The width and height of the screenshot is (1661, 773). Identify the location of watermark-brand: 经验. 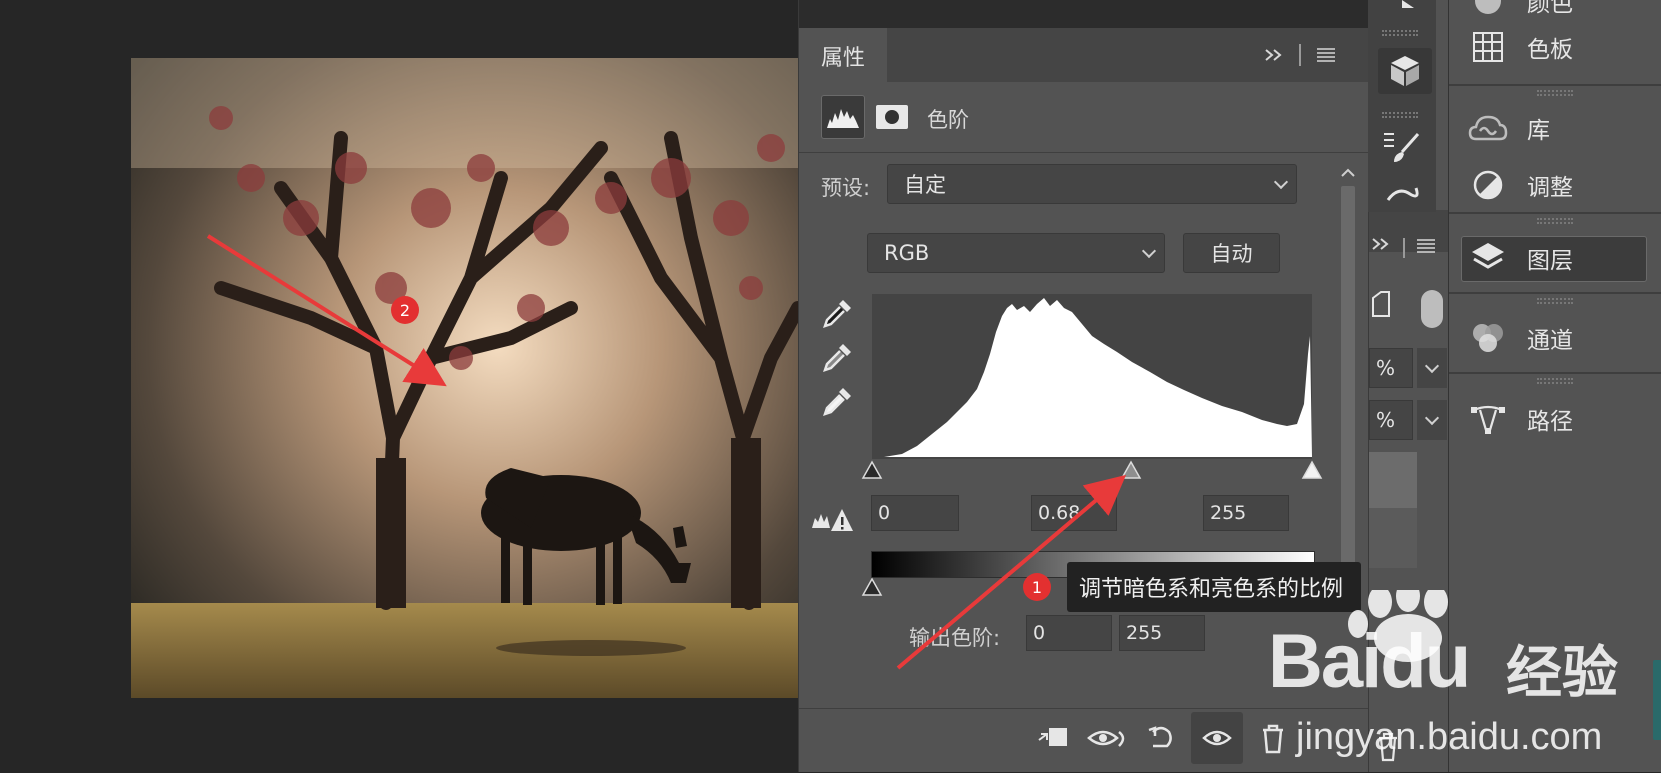
(1562, 673).